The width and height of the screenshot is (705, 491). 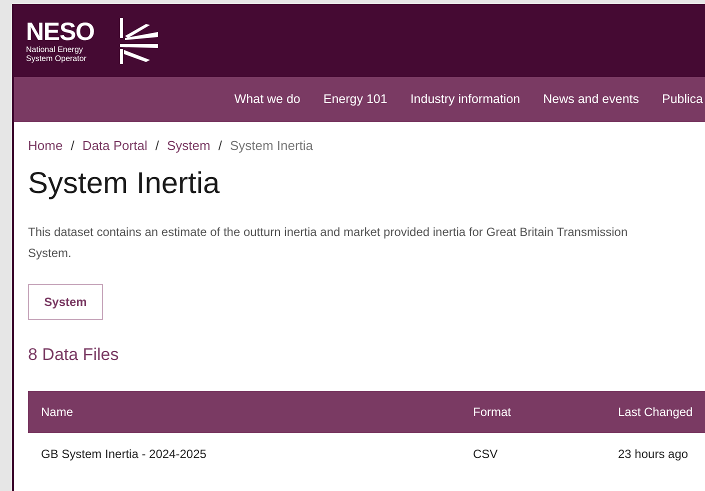 What do you see at coordinates (328, 243) in the screenshot?
I see `dataset-description: This dataset contains an estimate of the outturn inertia and market provided inertia for Great Britain Transmission System.` at bounding box center [328, 243].